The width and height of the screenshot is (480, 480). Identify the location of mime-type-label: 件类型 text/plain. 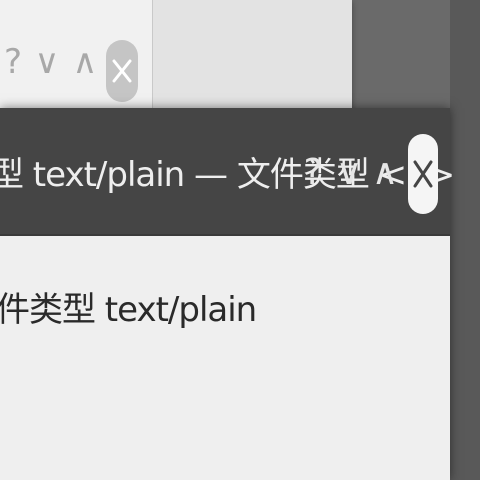
(128, 310).